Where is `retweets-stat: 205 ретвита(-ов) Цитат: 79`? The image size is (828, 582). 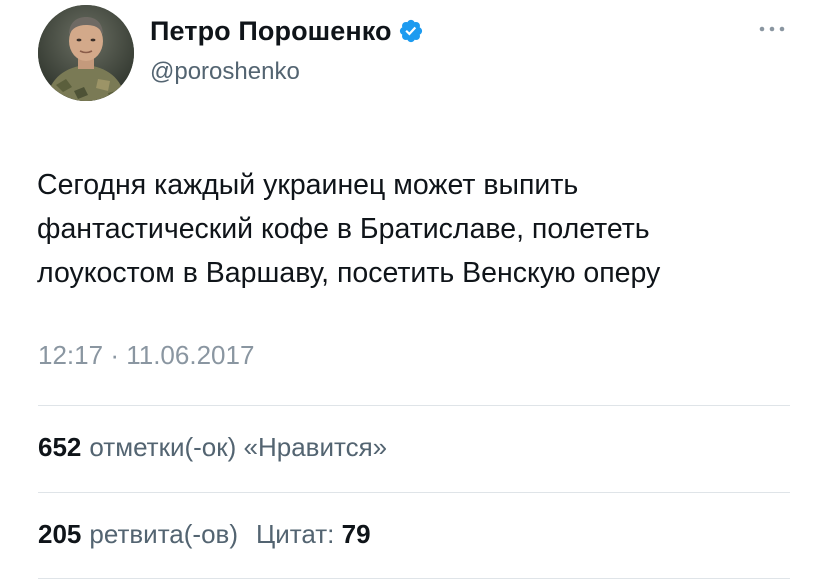 retweets-stat: 205 ретвита(-ов) Цитат: 79 is located at coordinates (204, 534).